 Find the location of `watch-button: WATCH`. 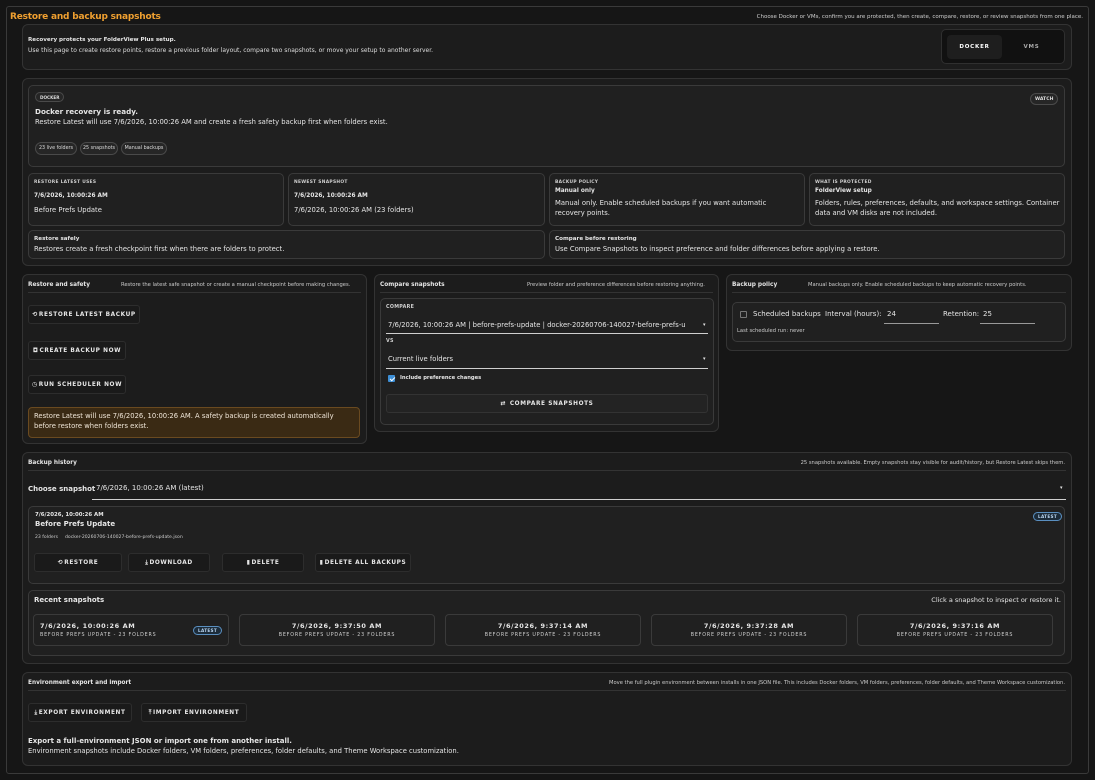

watch-button: WATCH is located at coordinates (1044, 99).